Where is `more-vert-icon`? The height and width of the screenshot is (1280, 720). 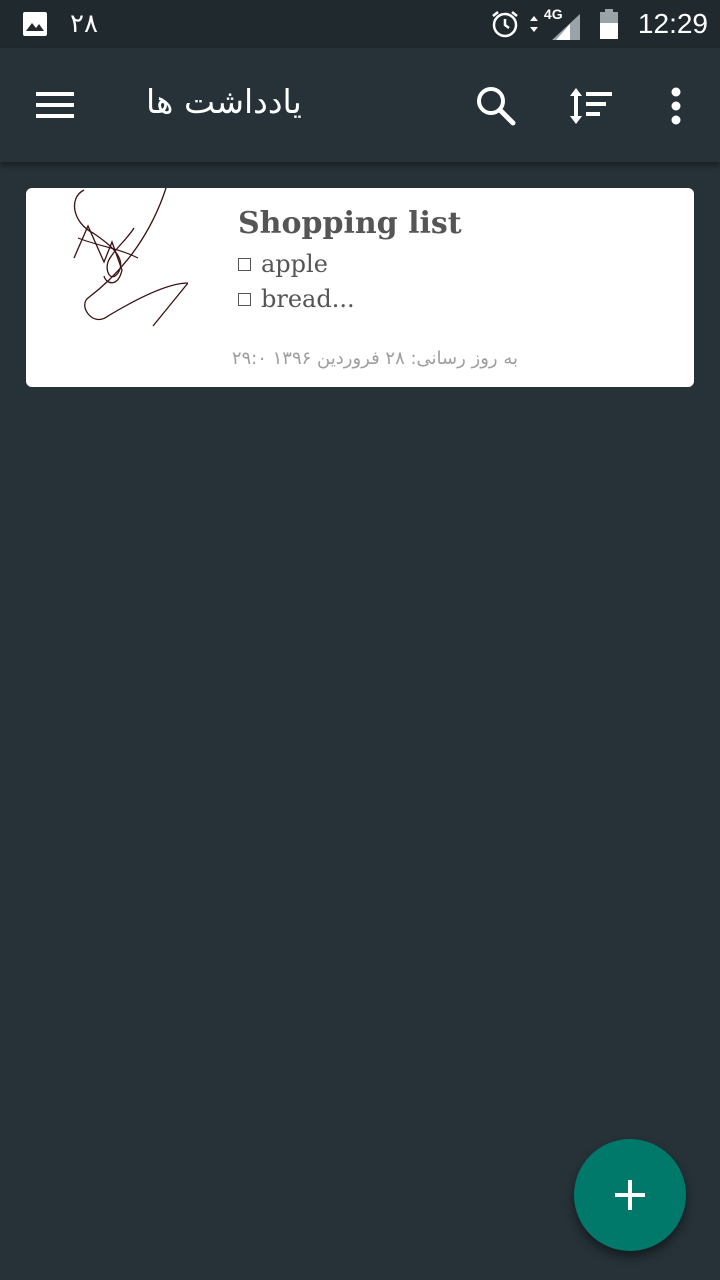 more-vert-icon is located at coordinates (676, 106).